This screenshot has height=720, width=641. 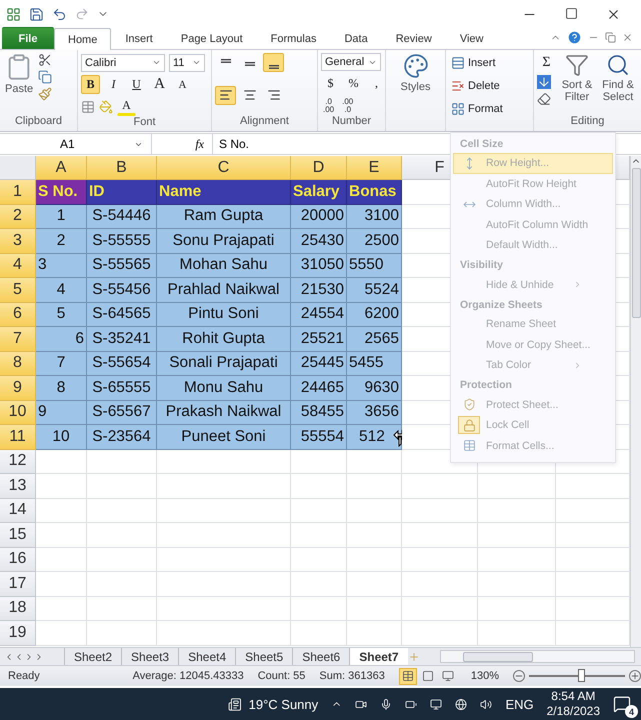 What do you see at coordinates (519, 704) in the screenshot?
I see `language-indicator: ENG` at bounding box center [519, 704].